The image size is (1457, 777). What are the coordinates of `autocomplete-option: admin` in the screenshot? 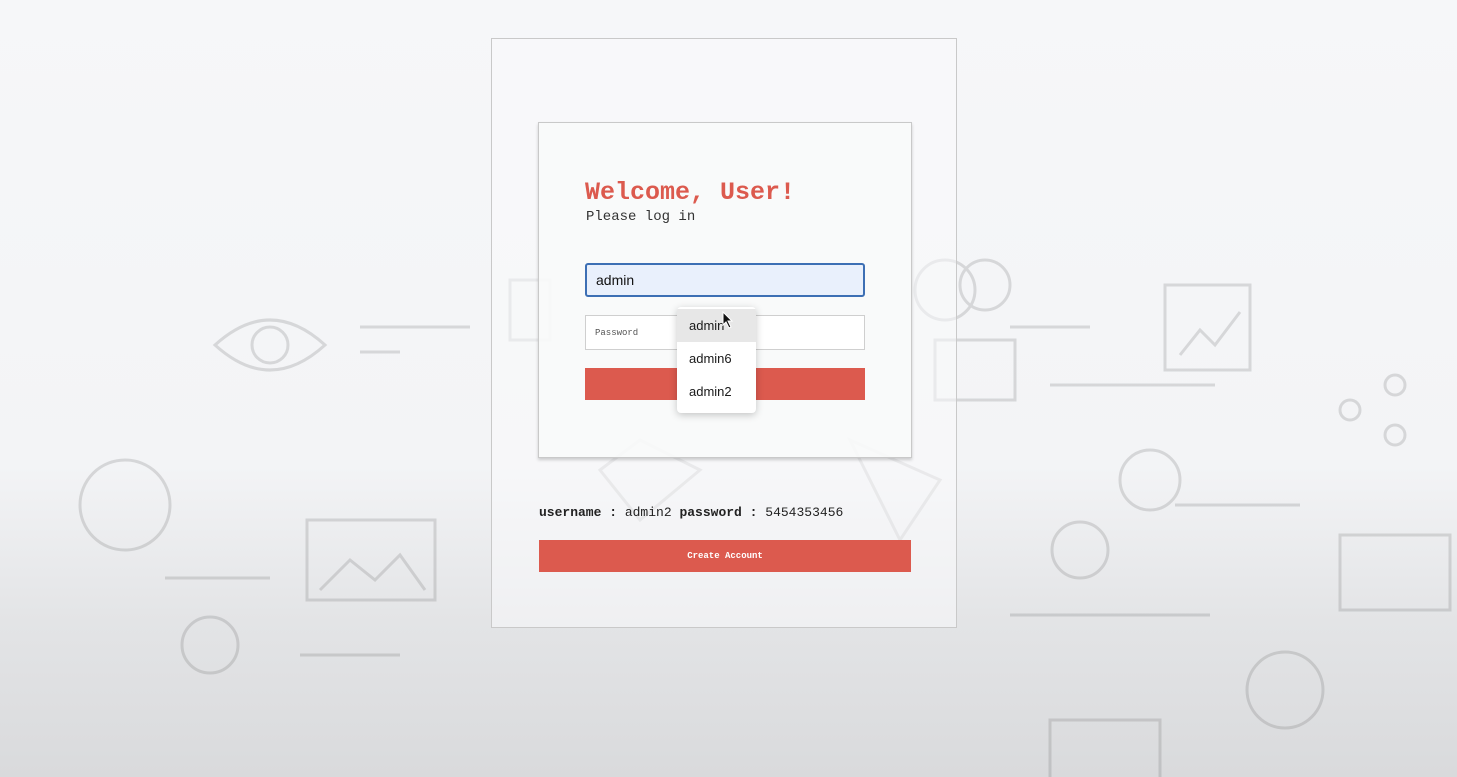 It's located at (716, 325).